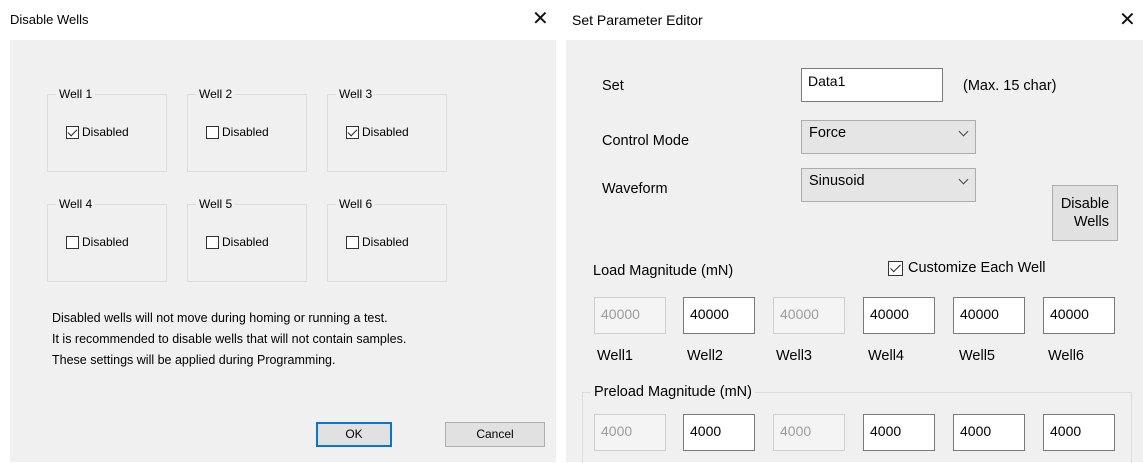 Image resolution: width=1143 pixels, height=463 pixels. What do you see at coordinates (899, 315) in the screenshot?
I see `load-input-well4: 40000` at bounding box center [899, 315].